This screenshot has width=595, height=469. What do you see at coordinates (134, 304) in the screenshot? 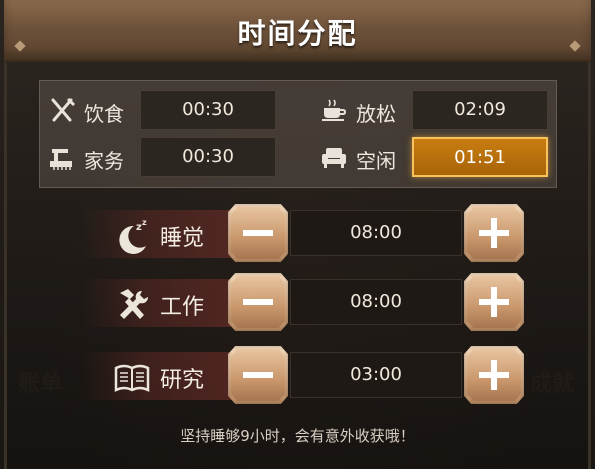
I see `hammer-wrench-icon` at bounding box center [134, 304].